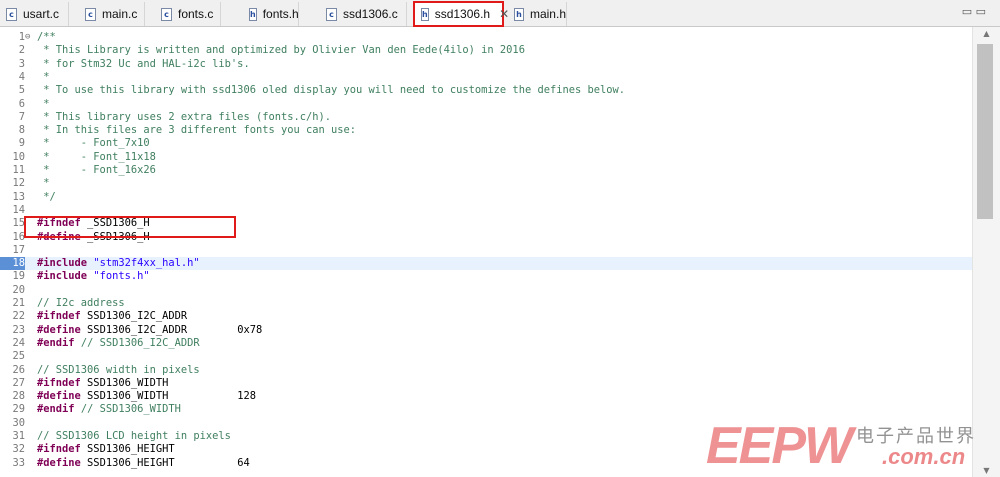 Image resolution: width=1000 pixels, height=477 pixels. What do you see at coordinates (986, 252) in the screenshot?
I see `vertical-scrollbar: ▲ ▼` at bounding box center [986, 252].